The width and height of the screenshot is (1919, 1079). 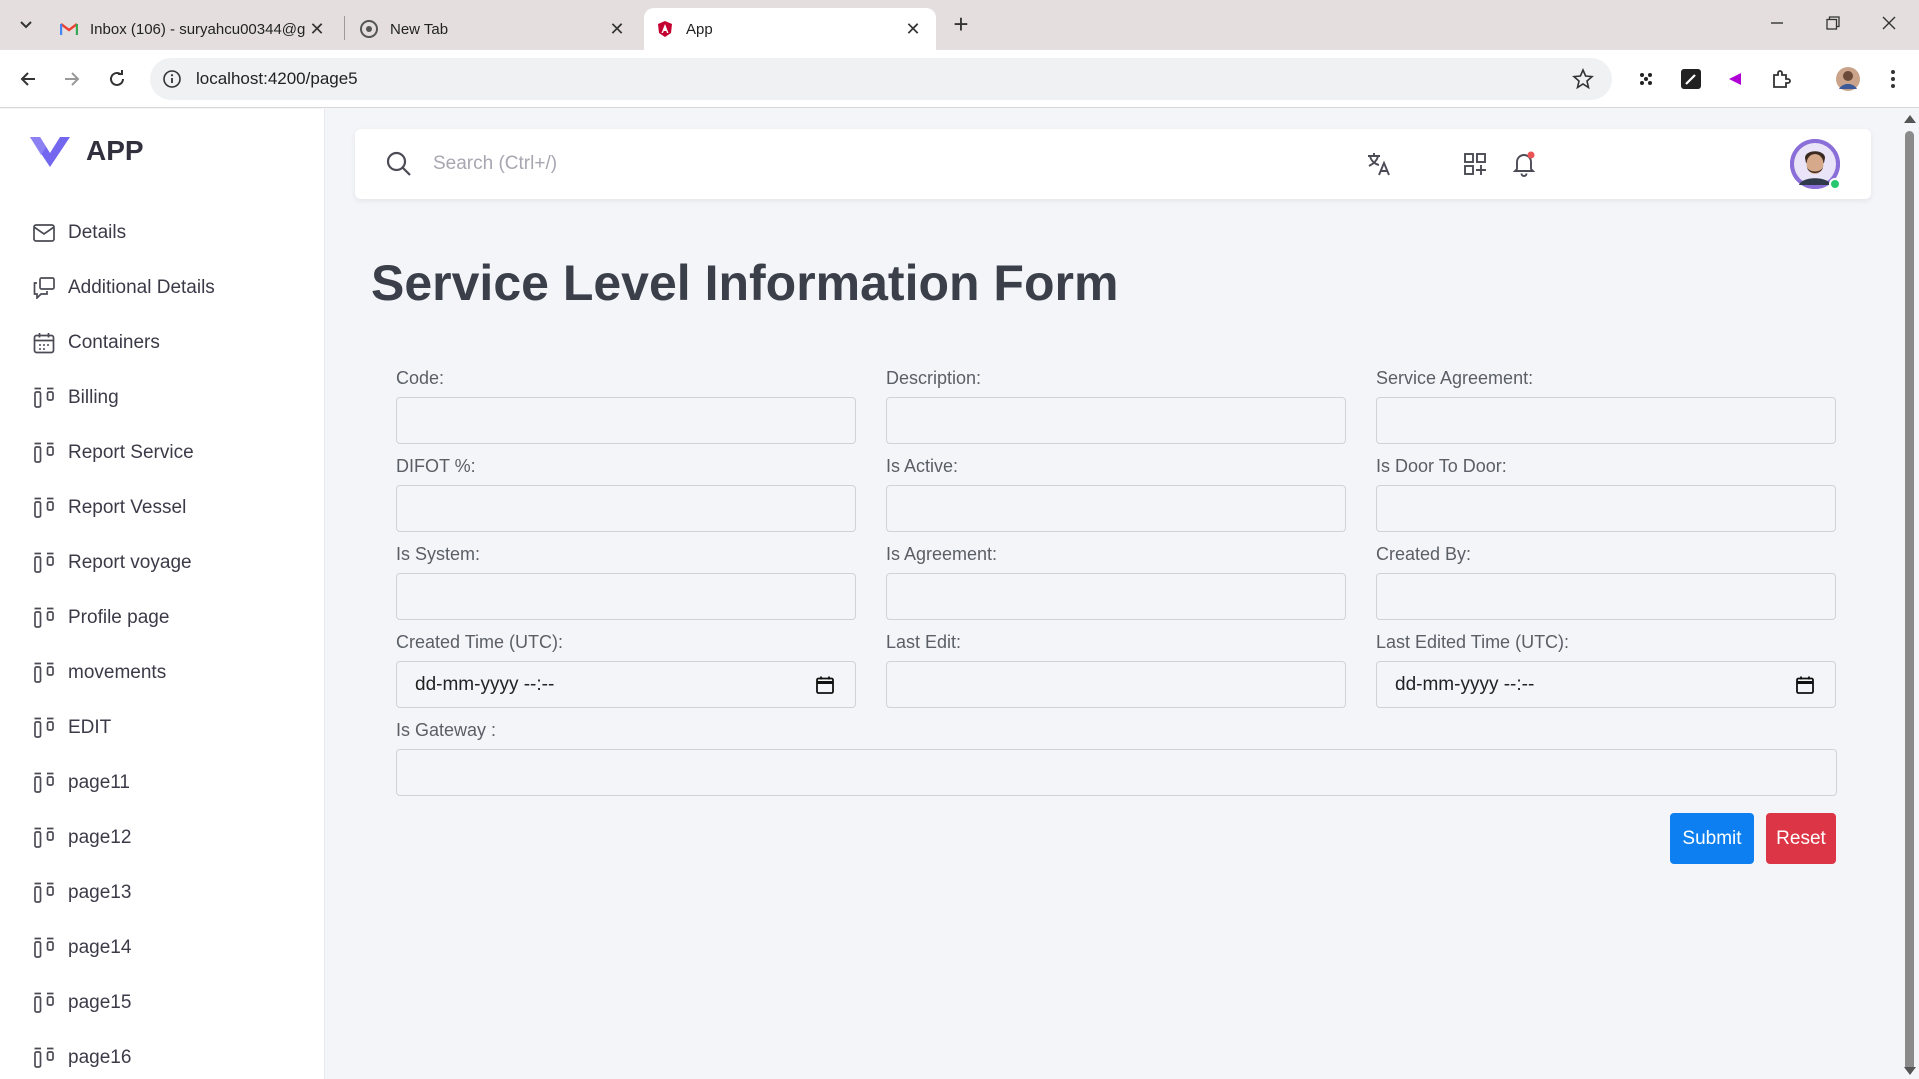 What do you see at coordinates (1848, 79) in the screenshot?
I see `profile-avatar-button` at bounding box center [1848, 79].